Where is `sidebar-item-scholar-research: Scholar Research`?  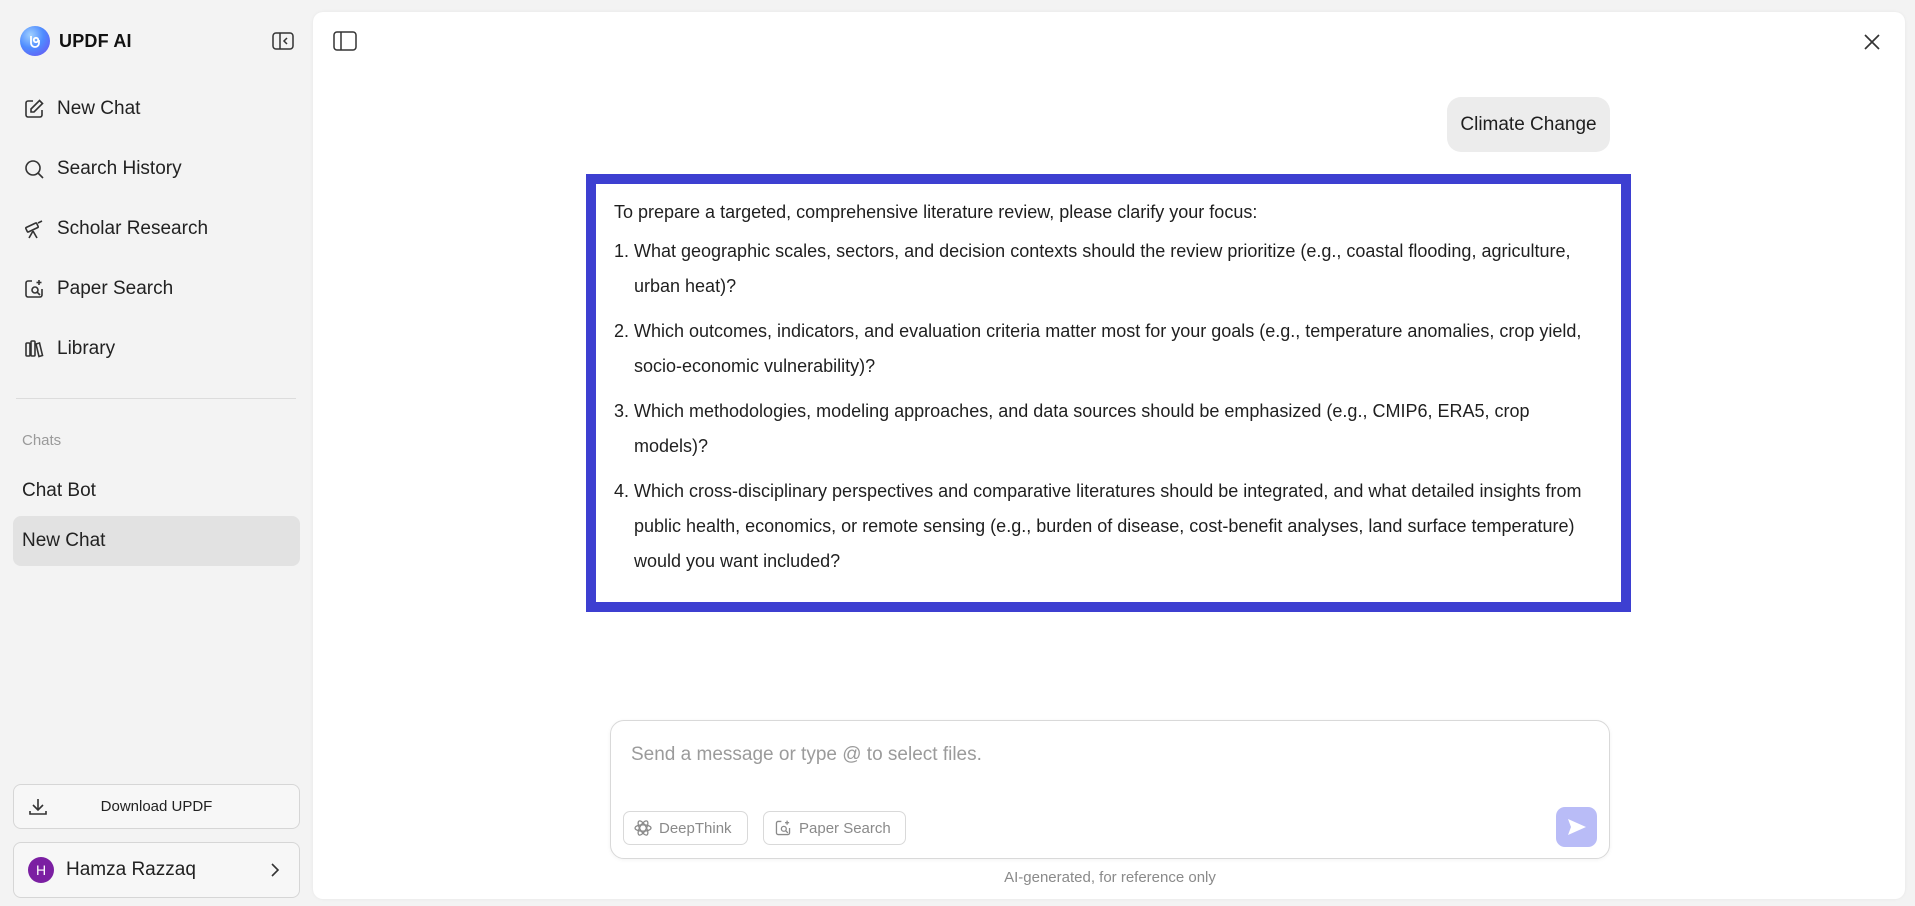 sidebar-item-scholar-research: Scholar Research is located at coordinates (156, 229).